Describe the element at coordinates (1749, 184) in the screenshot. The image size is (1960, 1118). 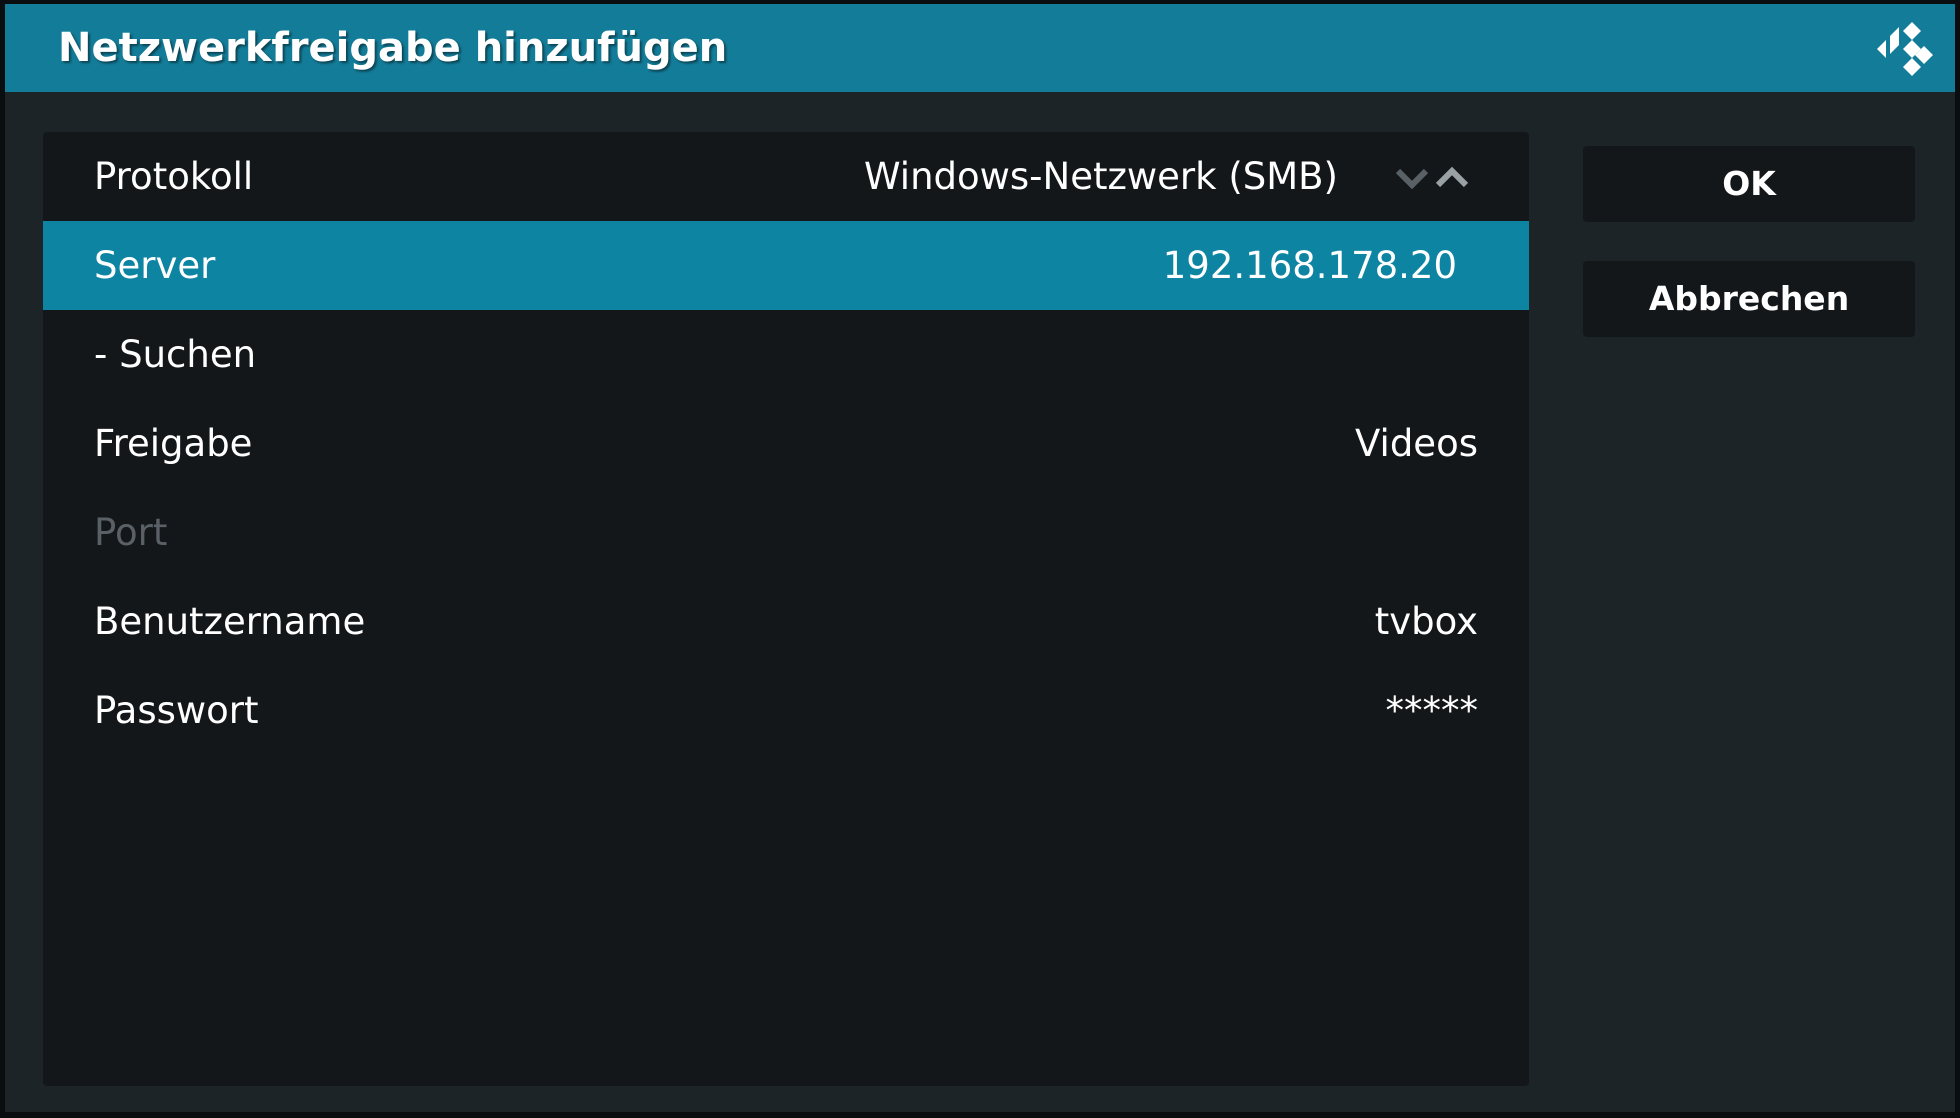
I see `ok-button: OK` at that location.